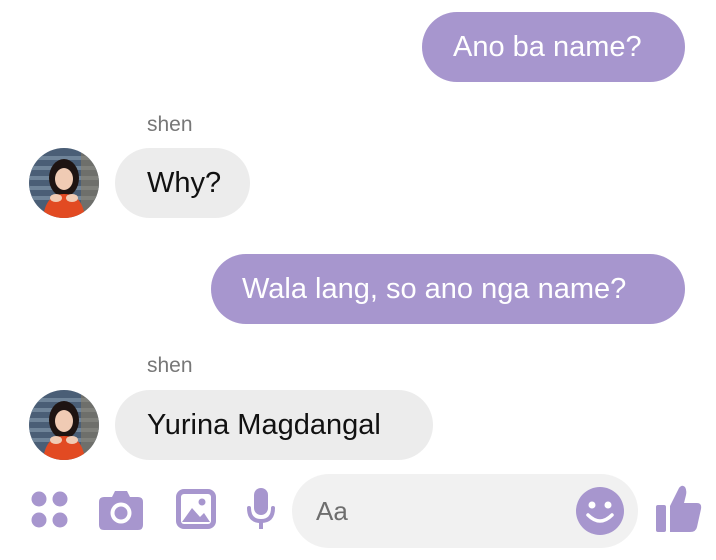 The width and height of the screenshot is (716, 560). I want to click on message-input-placeholder: Aa, so click(332, 511).